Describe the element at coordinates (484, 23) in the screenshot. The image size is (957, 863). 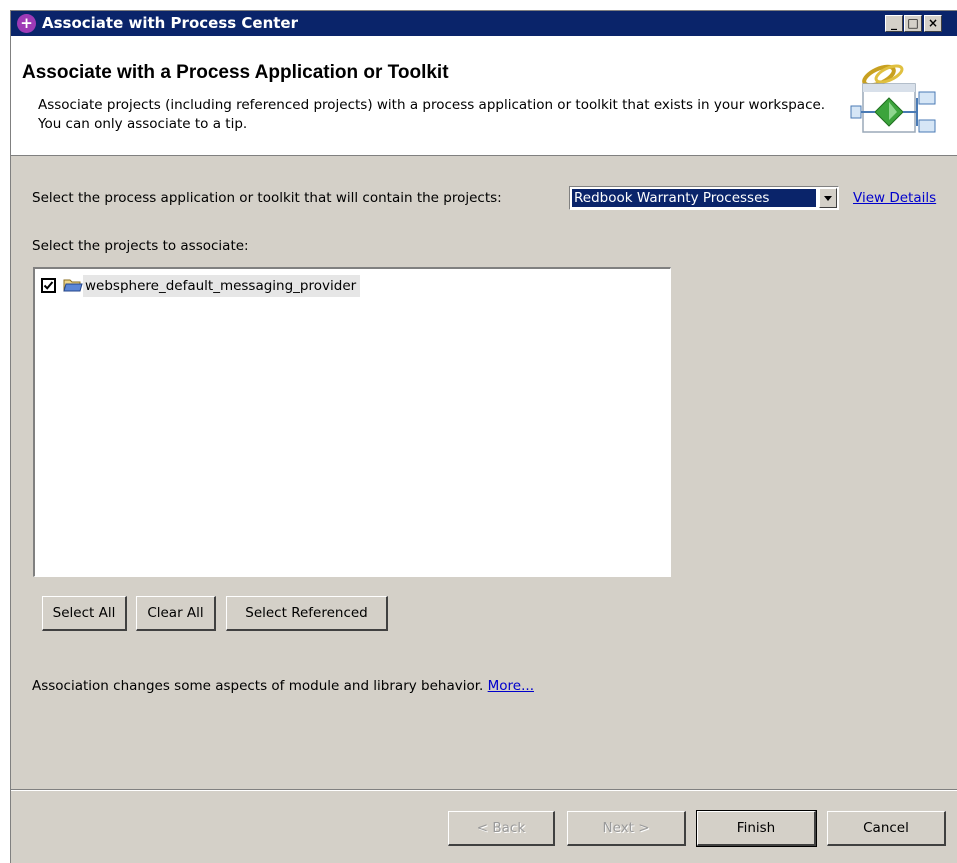
I see `title-bar: + Associate with Process Center _ □ ×` at that location.